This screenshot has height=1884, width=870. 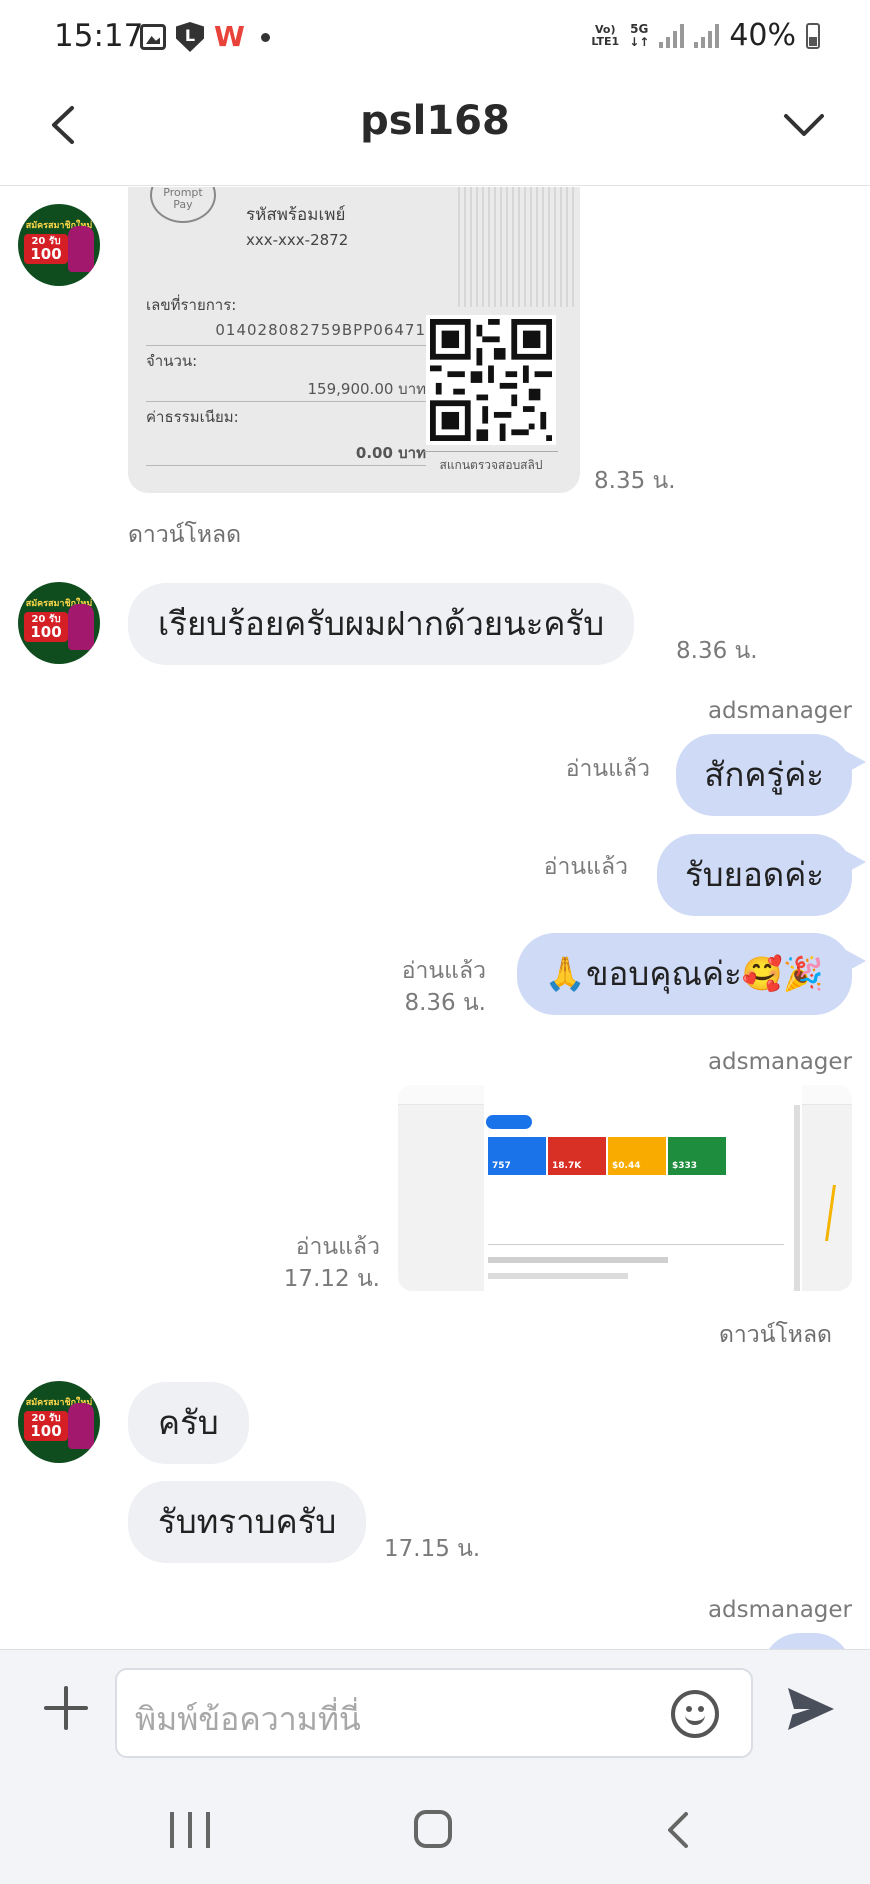 I want to click on signal-1-icon, so click(x=672, y=35).